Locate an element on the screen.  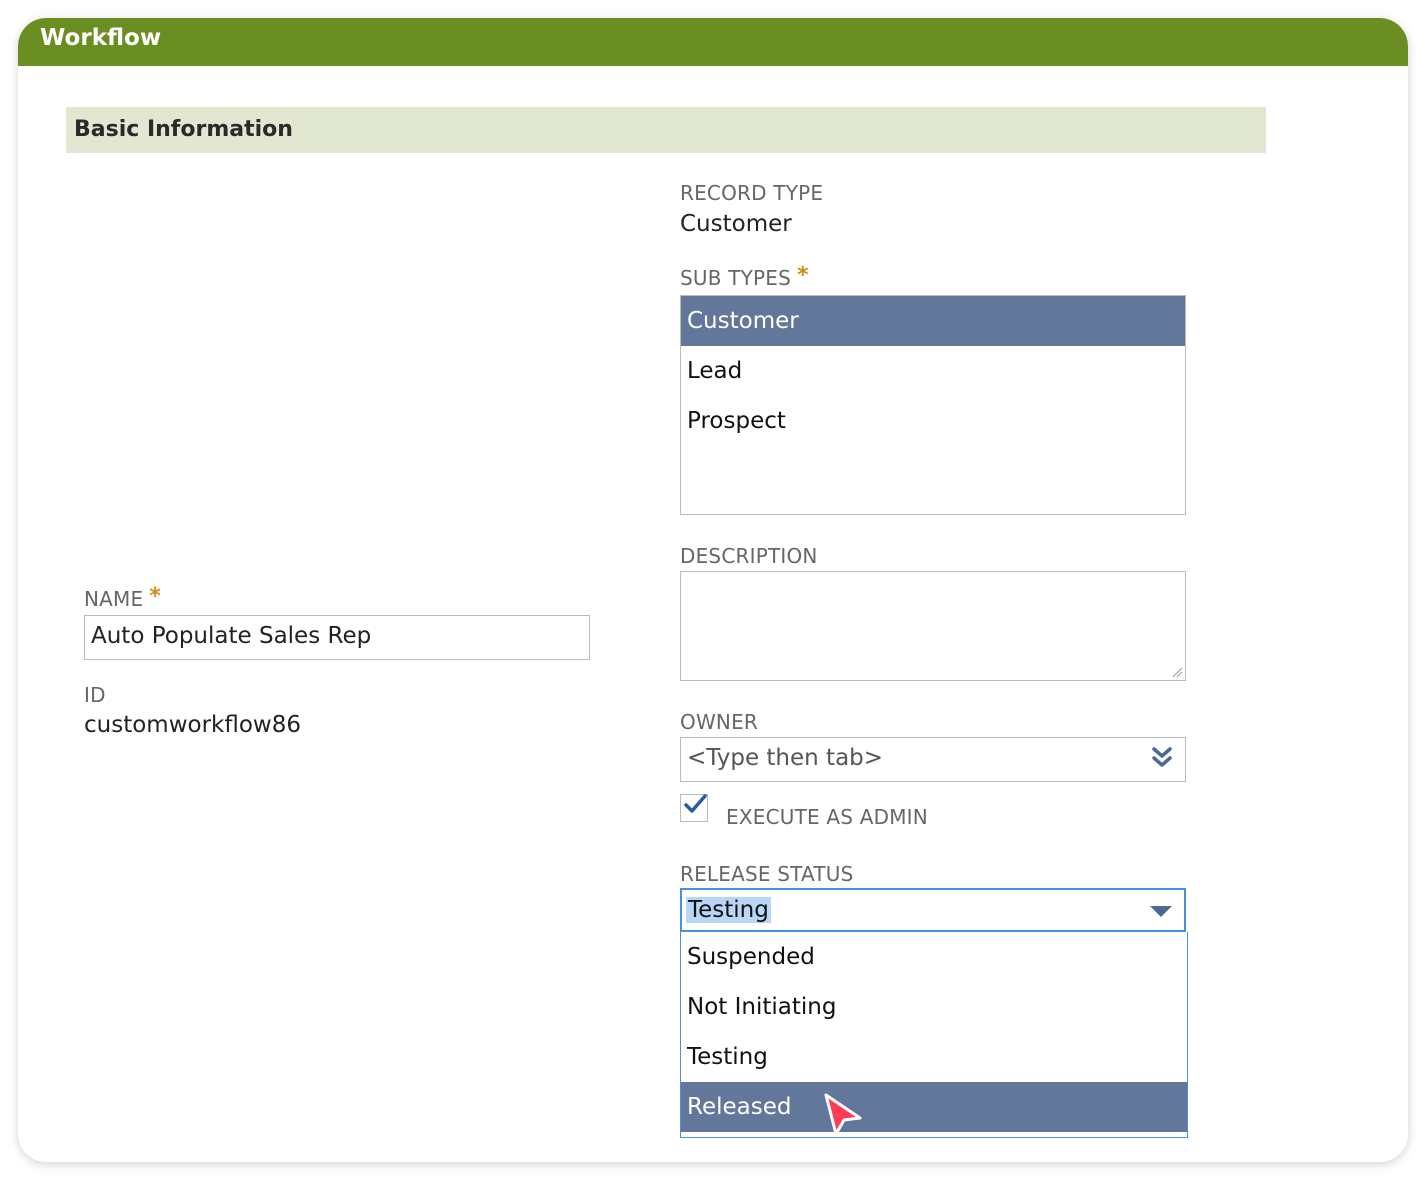
sub-types-listbox: Customer Lead Prospect is located at coordinates (933, 405).